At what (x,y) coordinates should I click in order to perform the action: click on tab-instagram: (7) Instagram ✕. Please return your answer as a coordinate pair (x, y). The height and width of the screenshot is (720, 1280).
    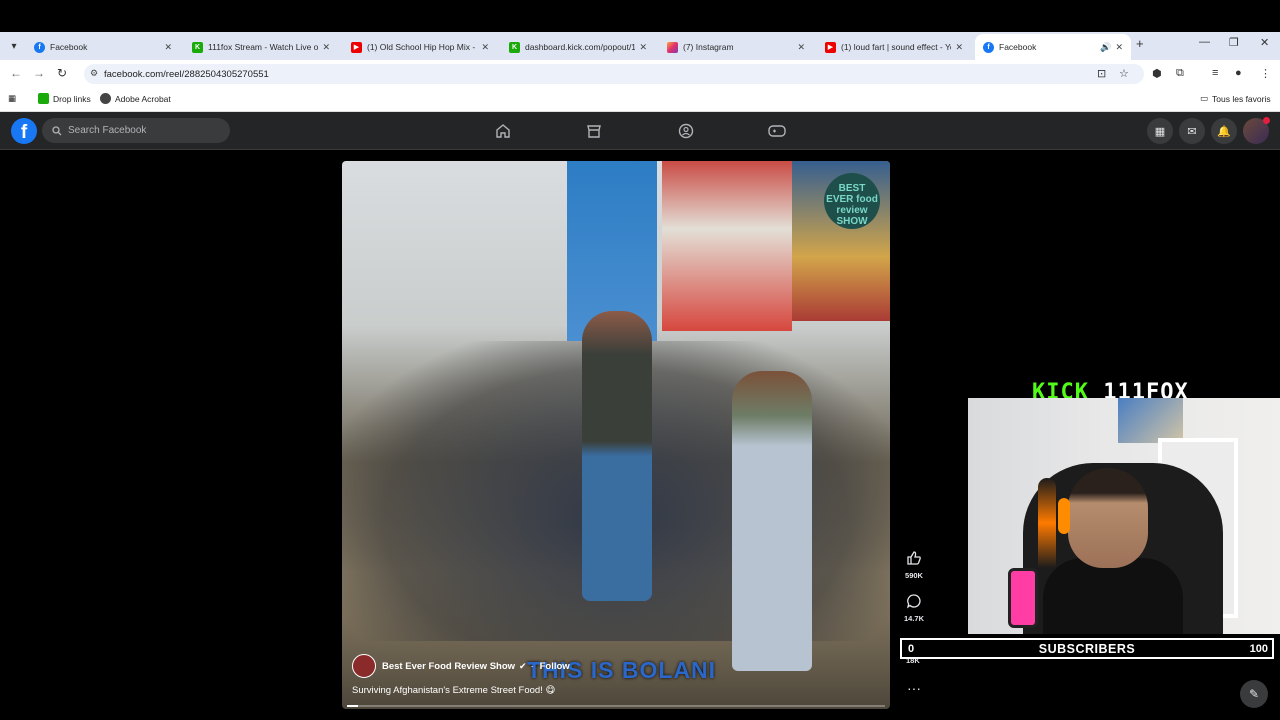
    Looking at the image, I should click on (736, 47).